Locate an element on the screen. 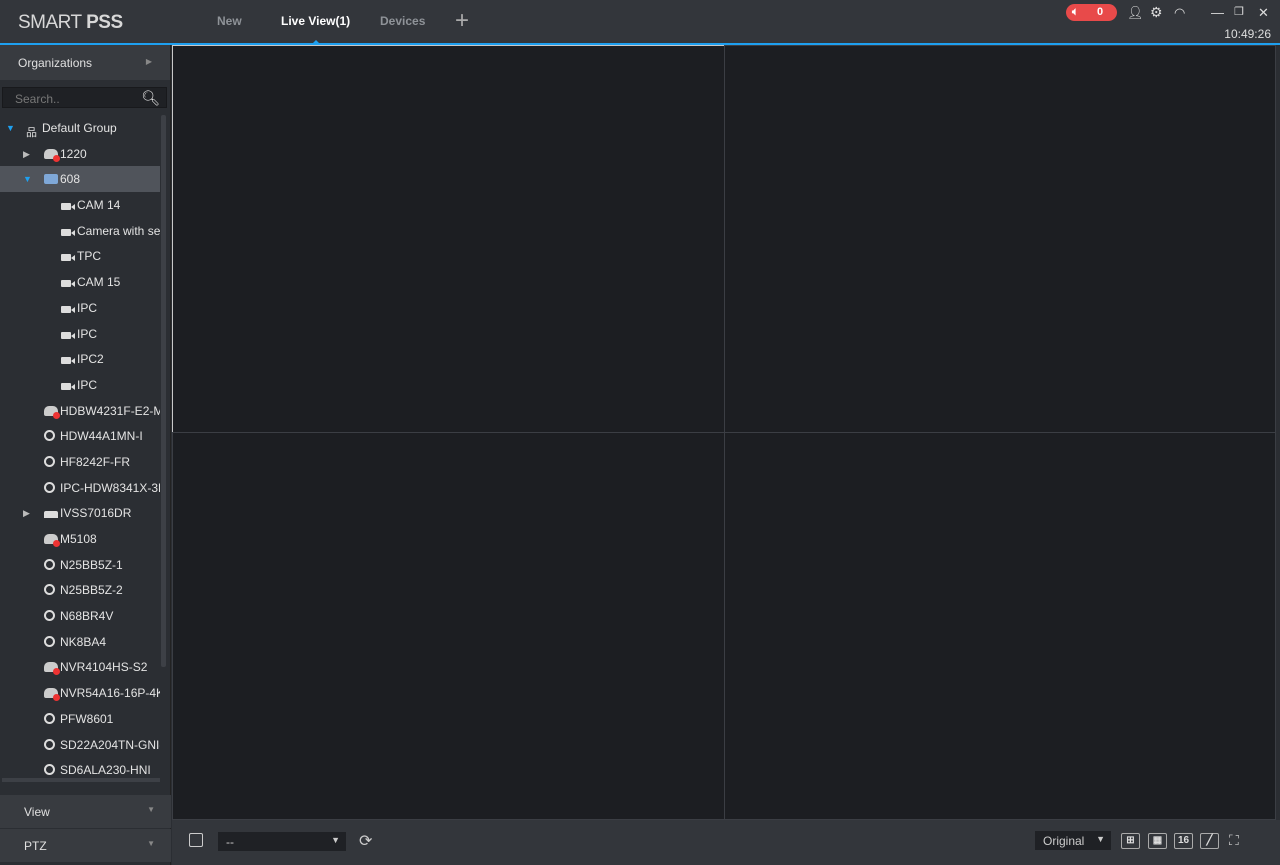 The width and height of the screenshot is (1280, 865). tree-node-label: PFW8601 is located at coordinates (87, 718).